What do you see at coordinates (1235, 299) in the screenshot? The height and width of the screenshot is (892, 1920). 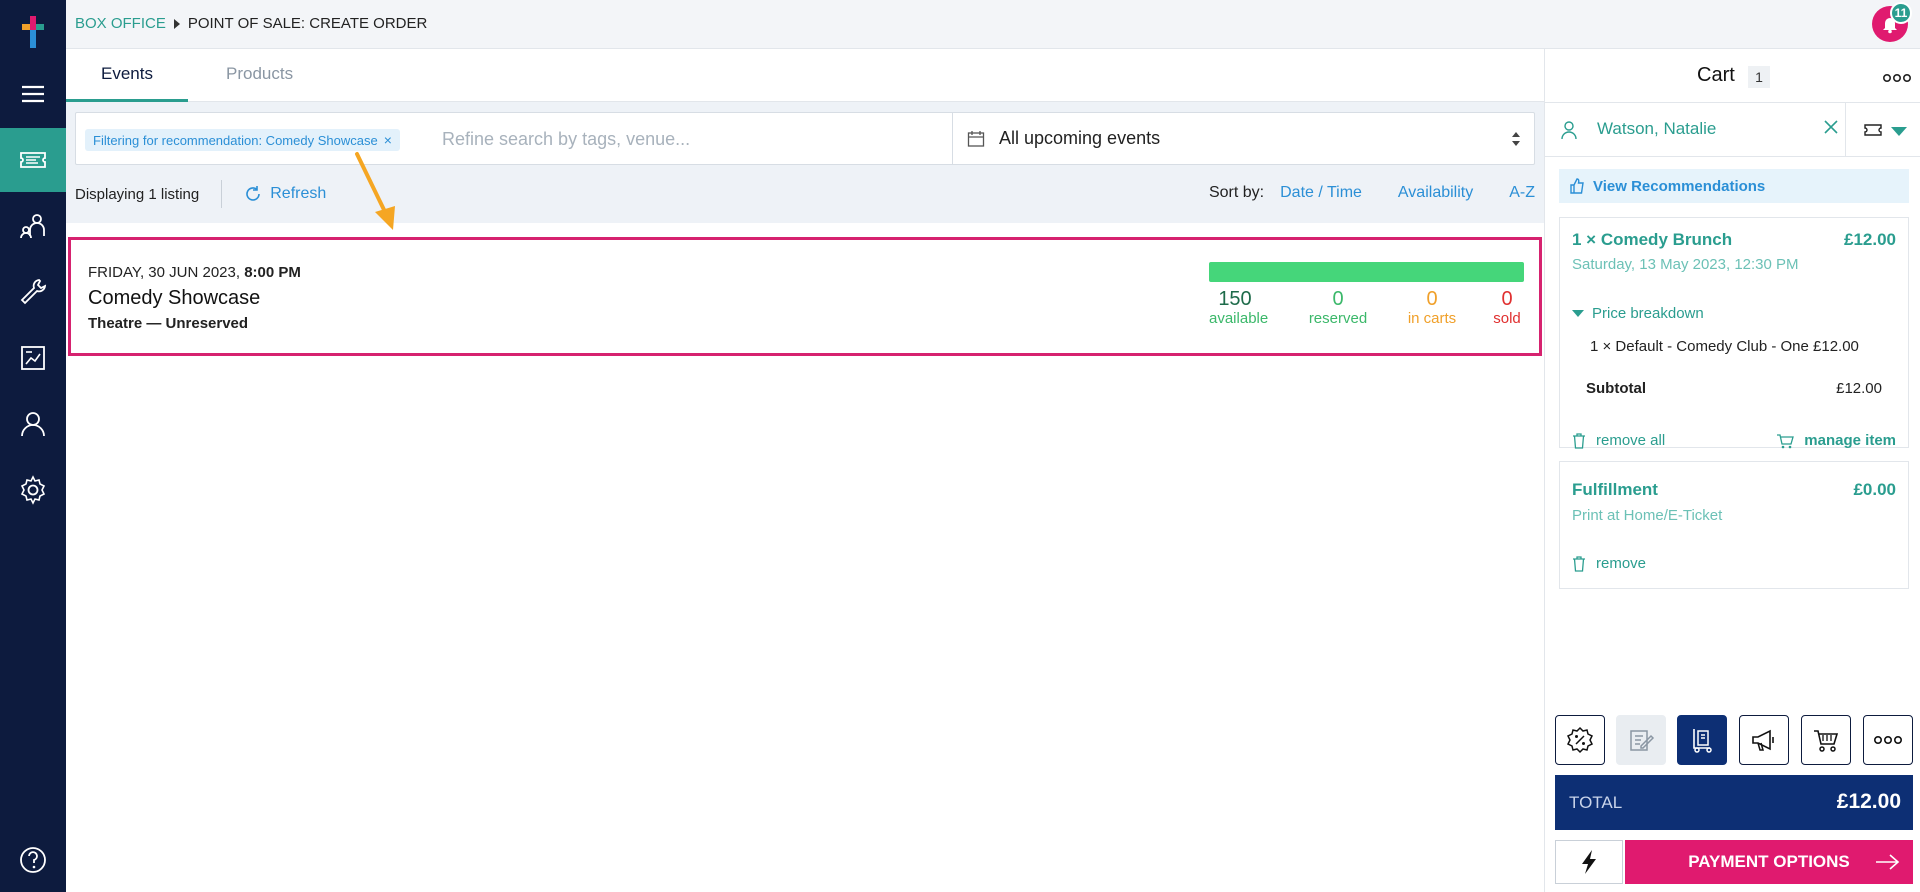 I see `available-count: 150` at bounding box center [1235, 299].